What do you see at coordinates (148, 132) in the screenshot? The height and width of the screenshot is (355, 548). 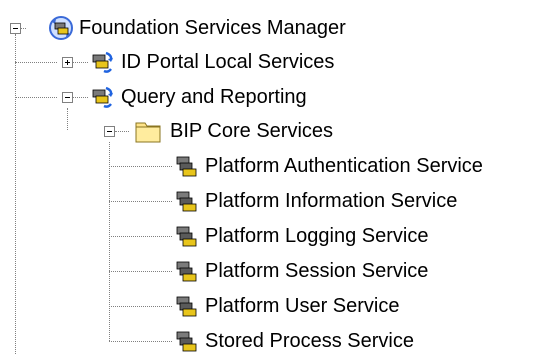 I see `folder-icon` at bounding box center [148, 132].